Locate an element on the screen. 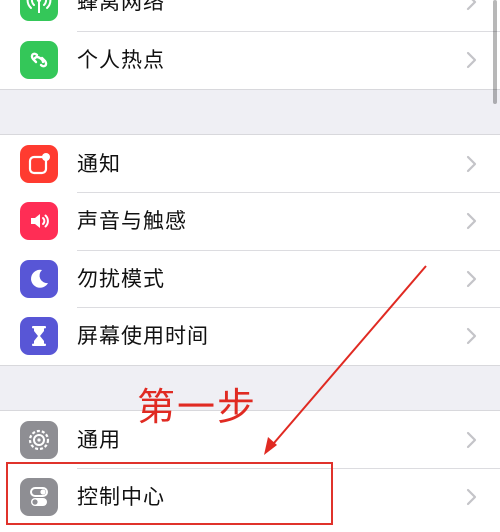  speaker-icon is located at coordinates (39, 221).